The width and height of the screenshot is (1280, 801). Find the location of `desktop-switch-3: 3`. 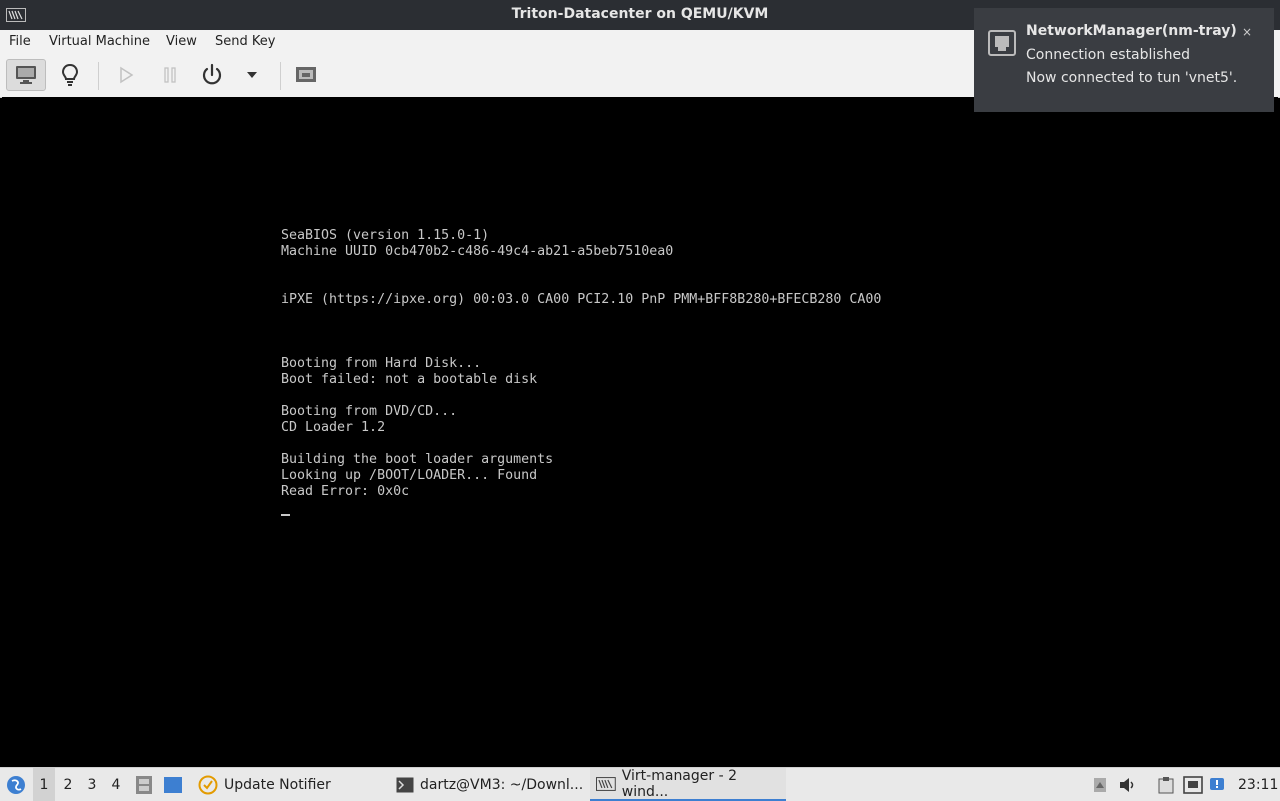

desktop-switch-3: 3 is located at coordinates (92, 784).